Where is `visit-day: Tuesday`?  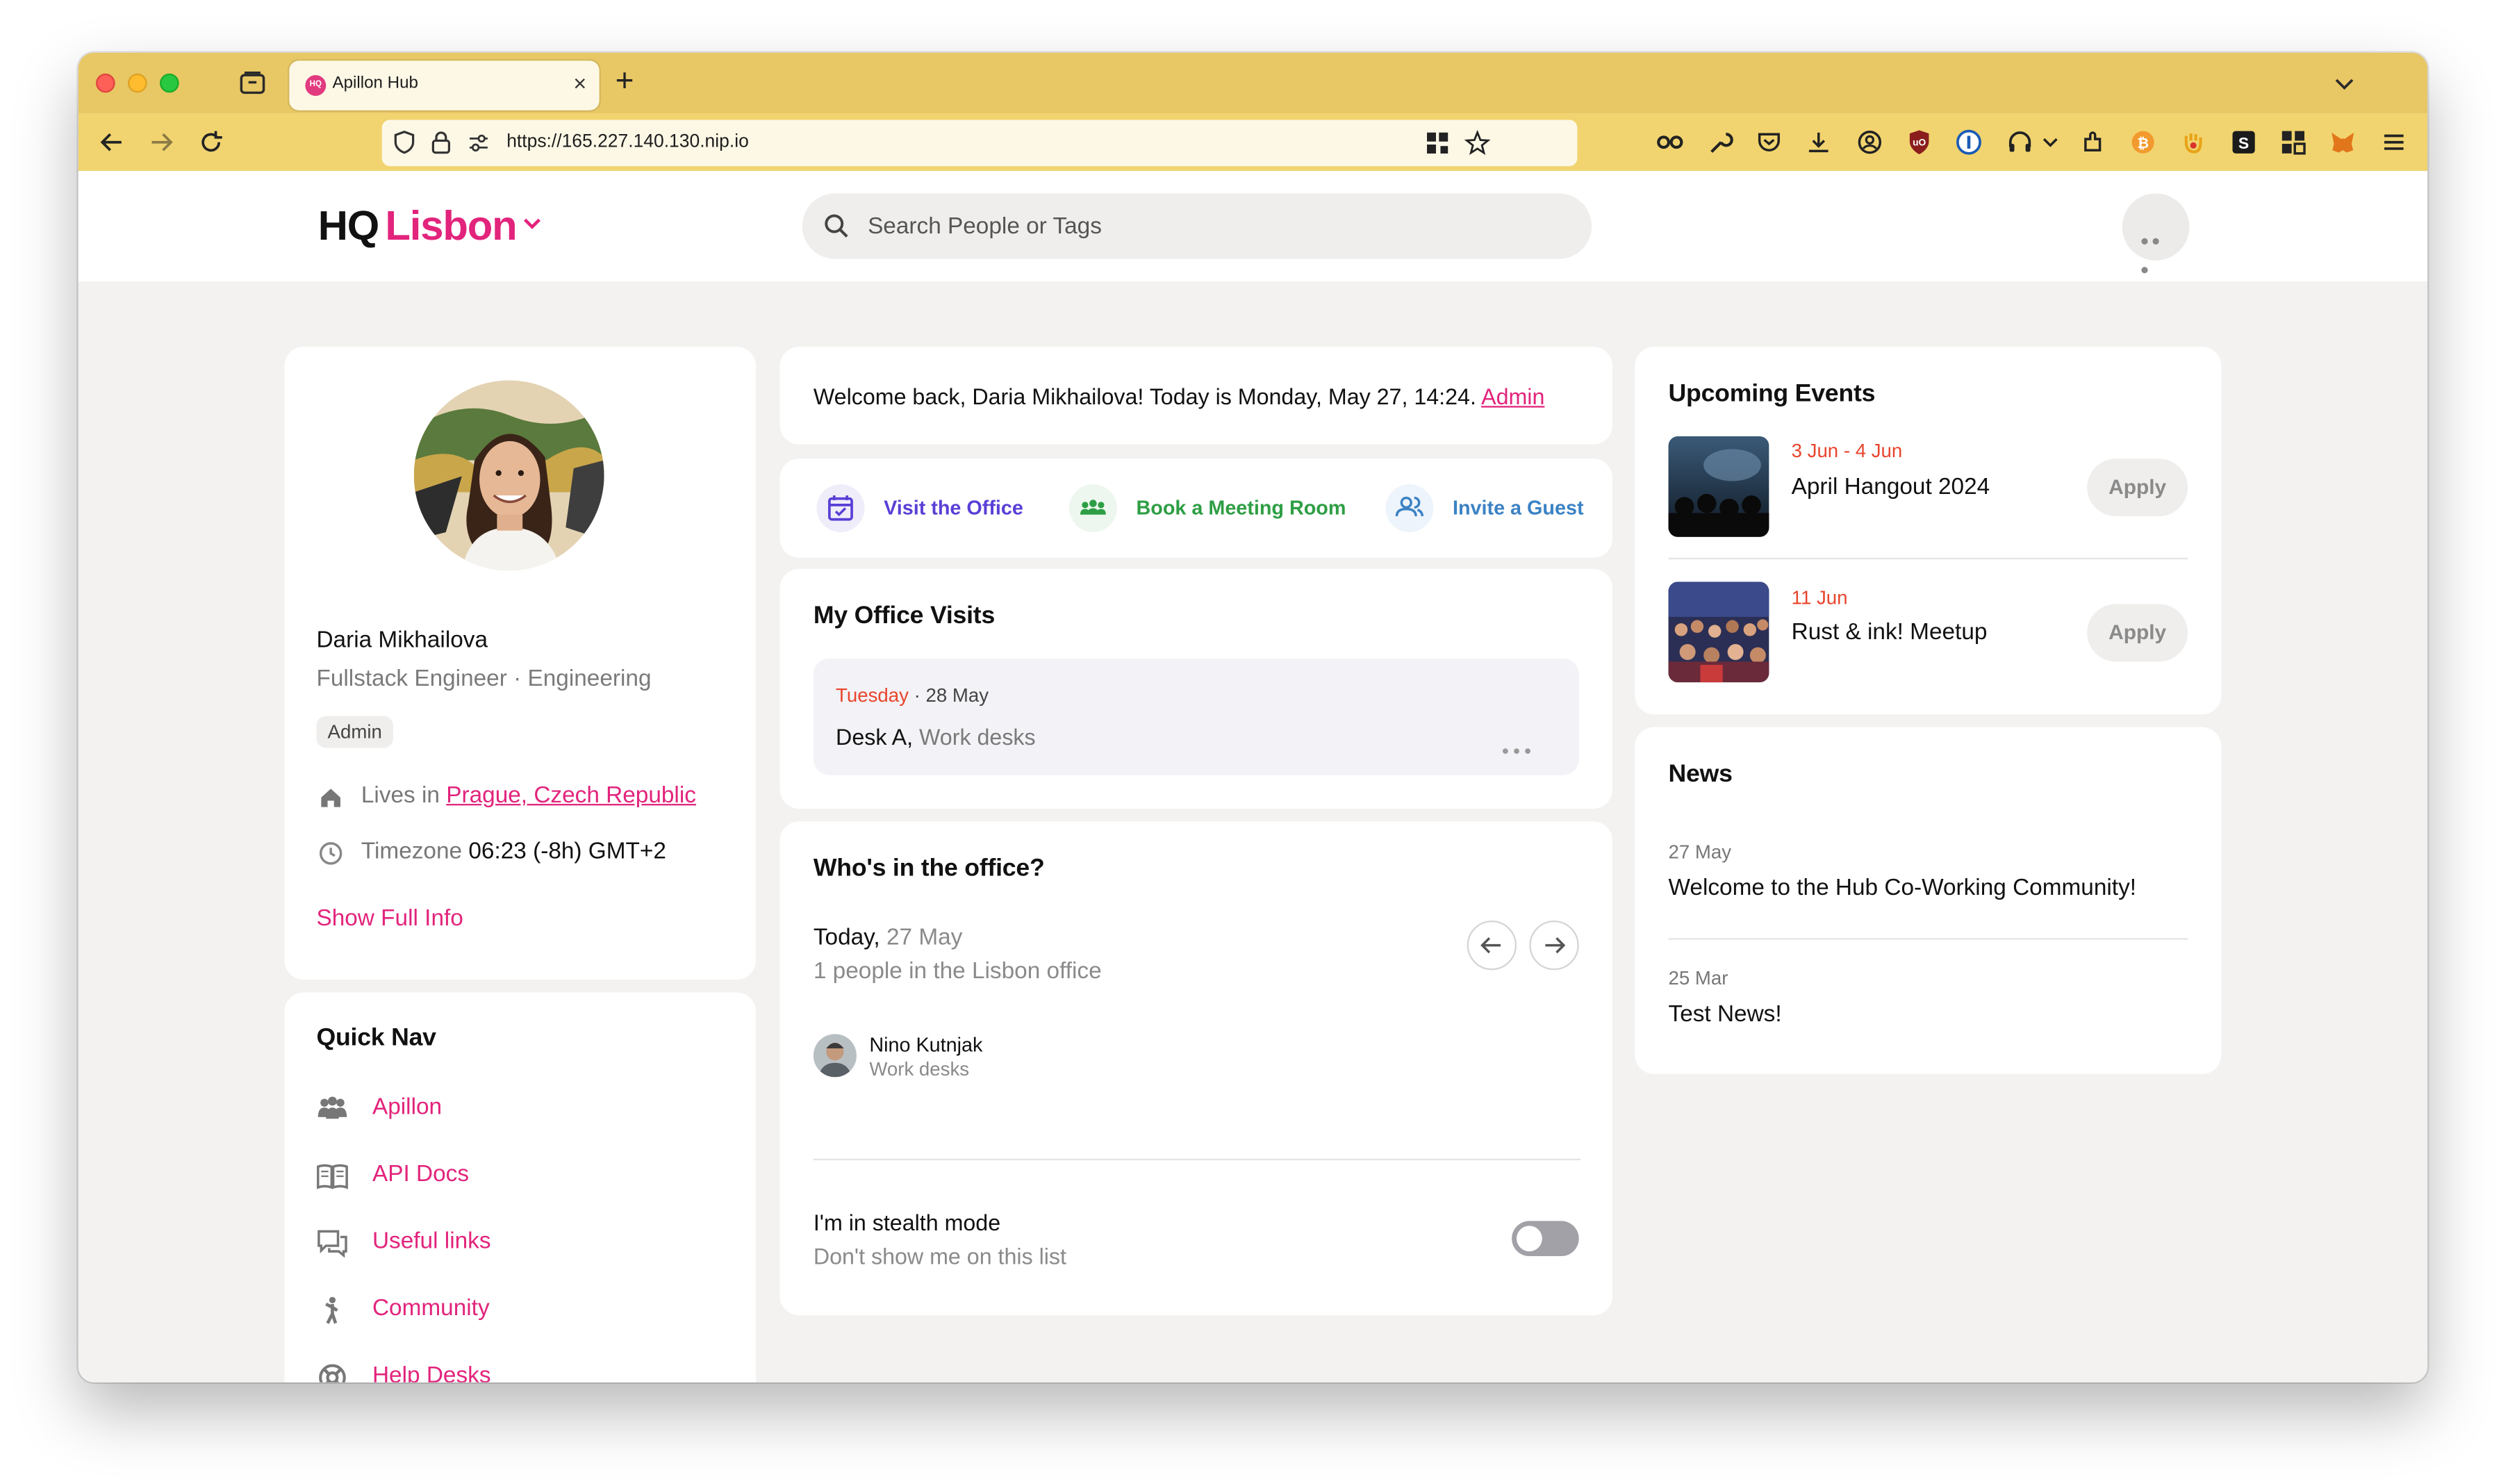
visit-day: Tuesday is located at coordinates (872, 695).